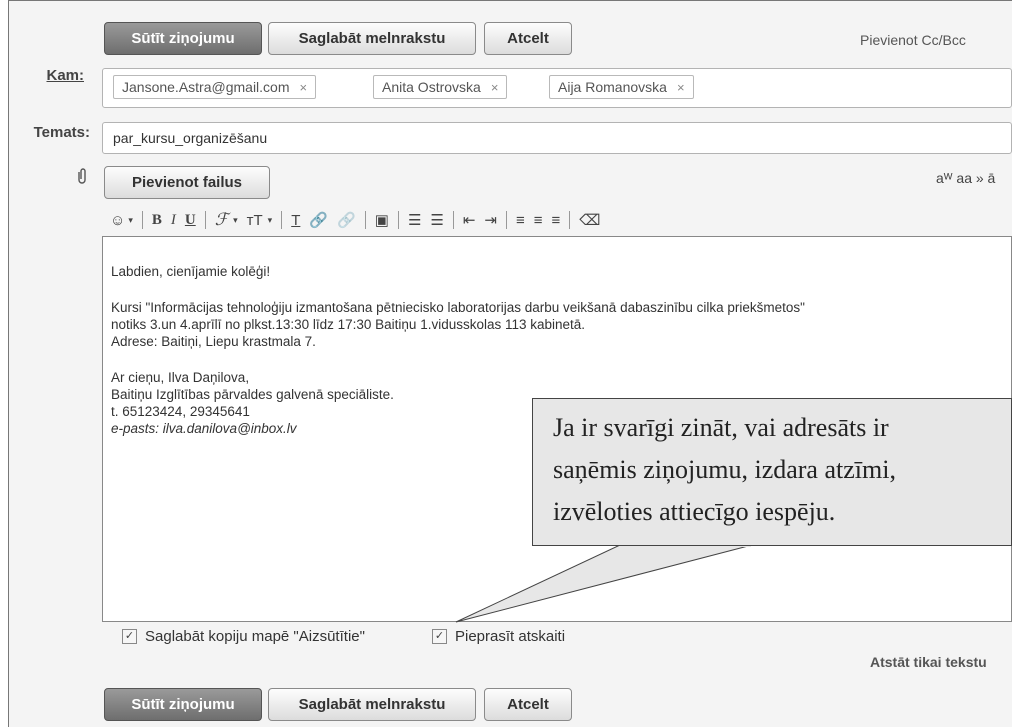 The height and width of the screenshot is (727, 1012). Describe the element at coordinates (129, 636) in the screenshot. I see `save-copy-checkbox: ✓` at that location.